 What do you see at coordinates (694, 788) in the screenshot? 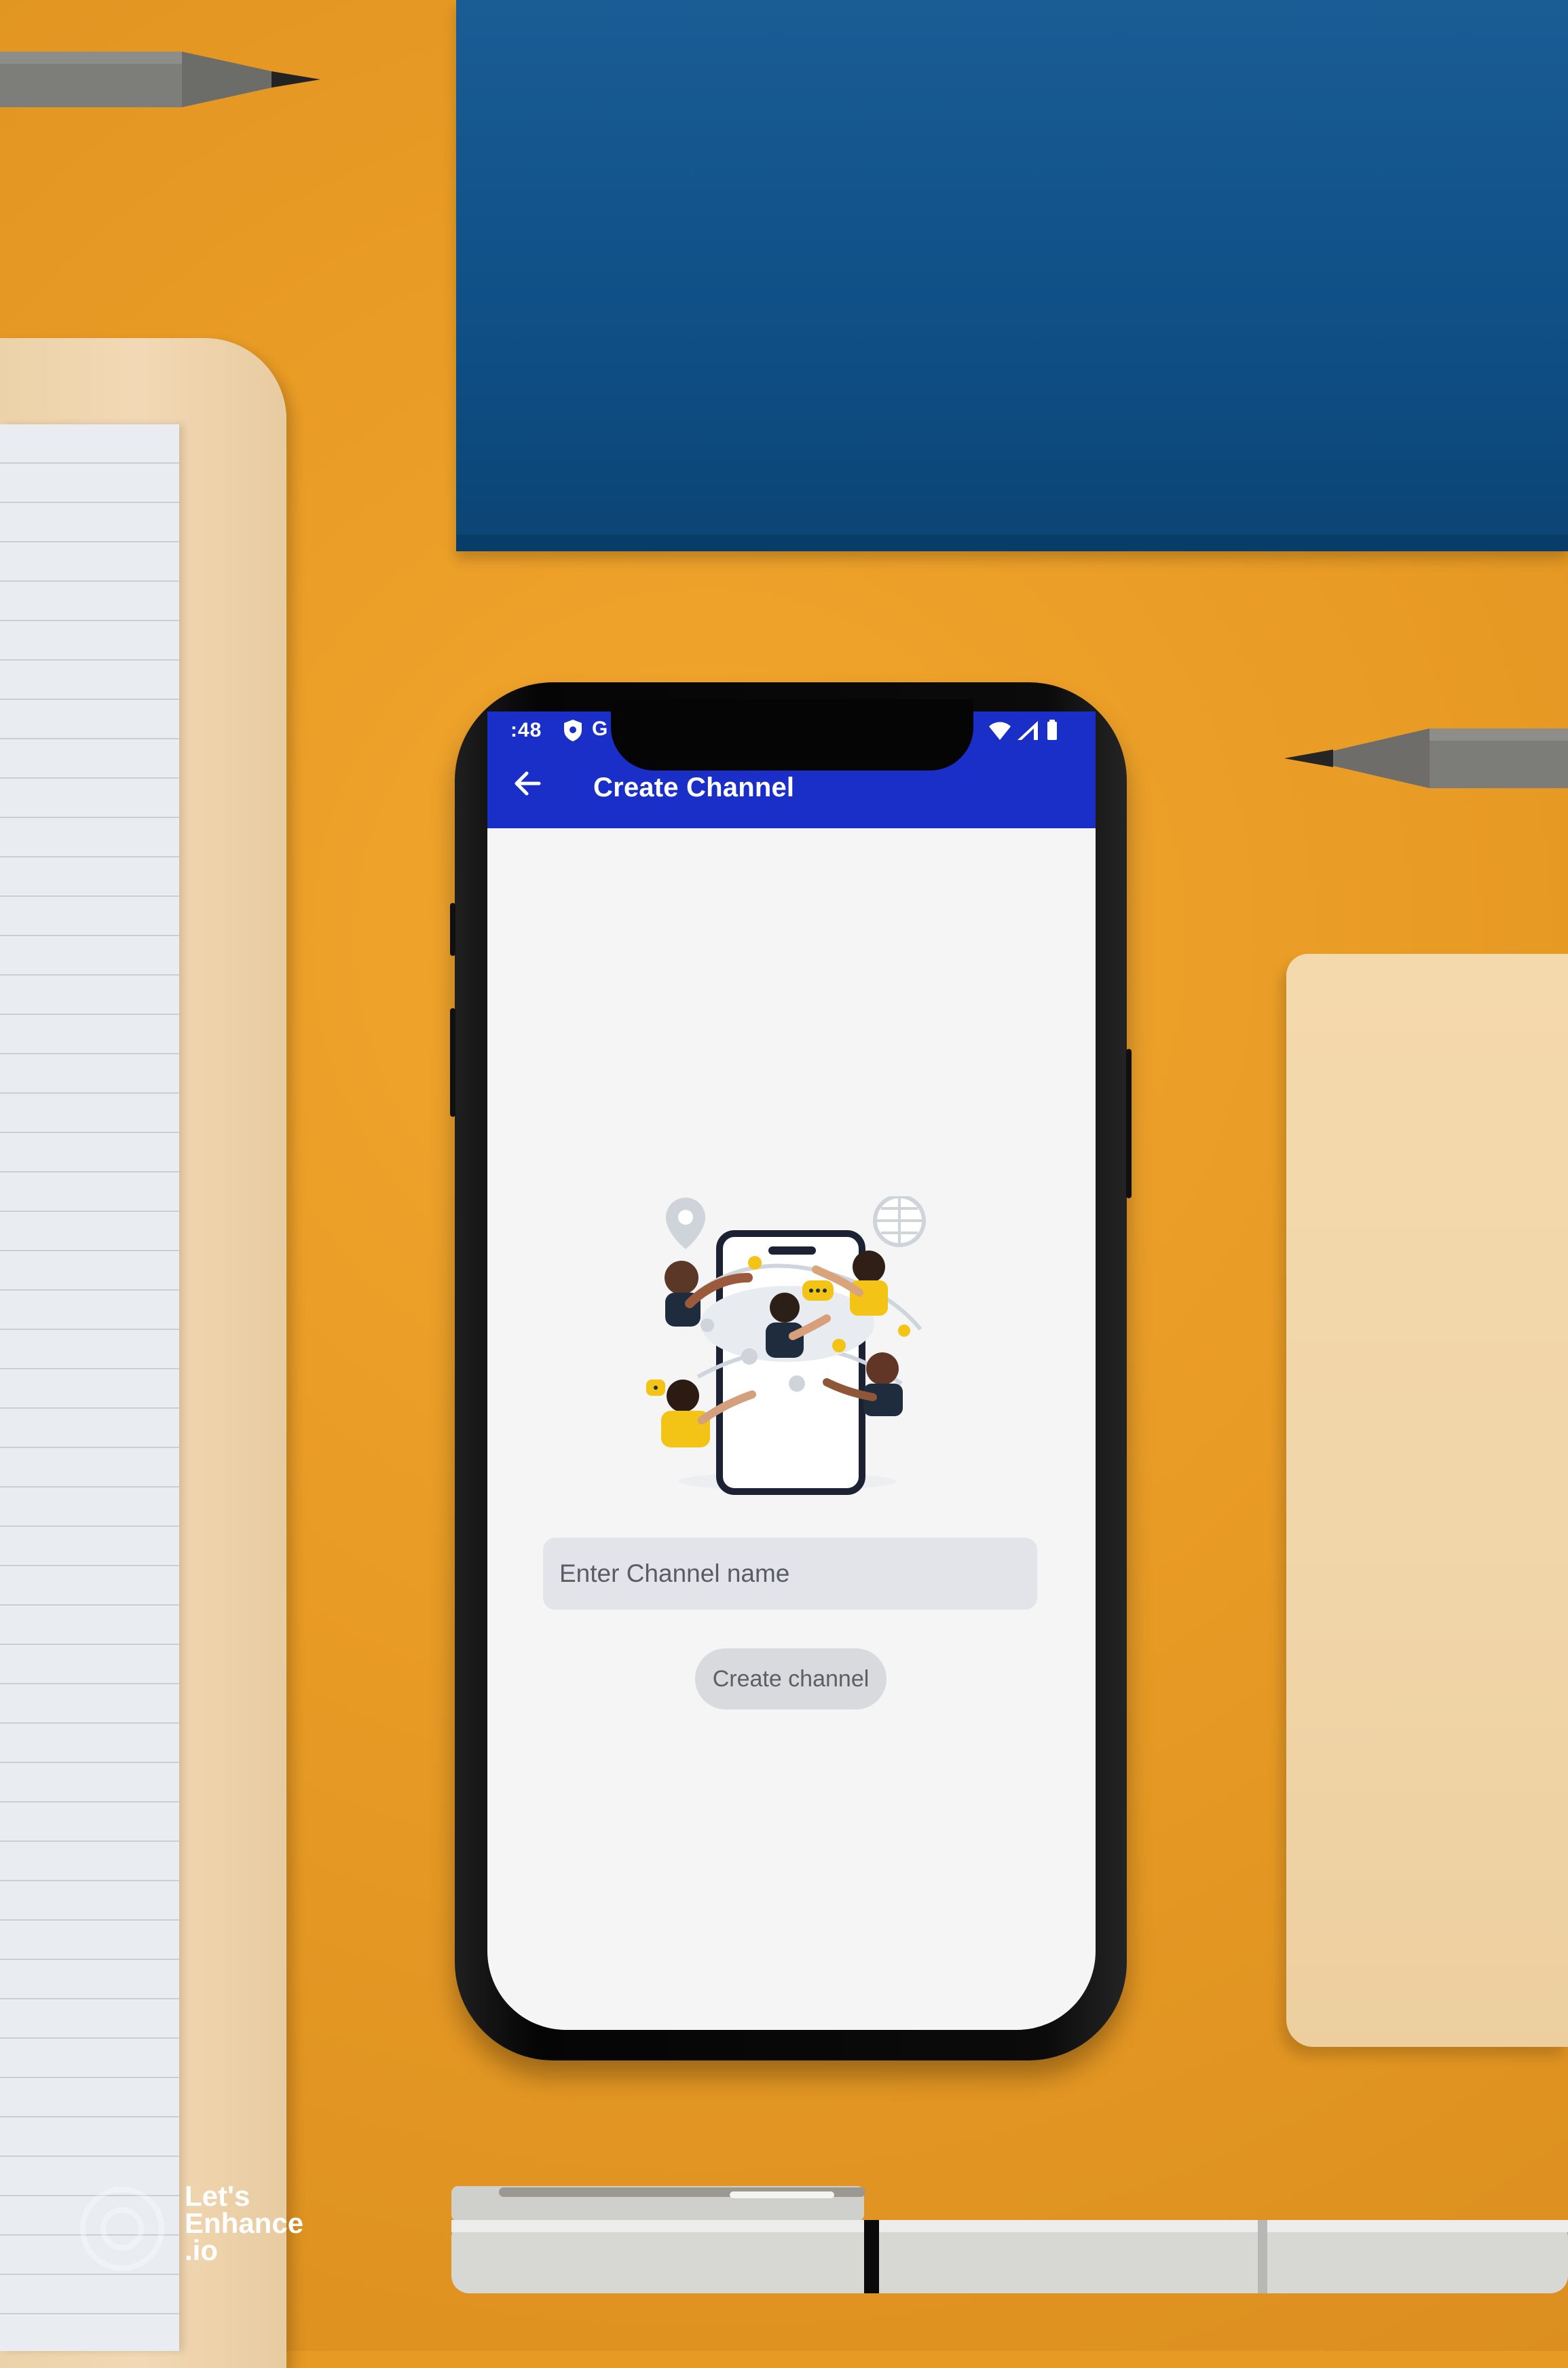
I see `page-title: Create Channel` at bounding box center [694, 788].